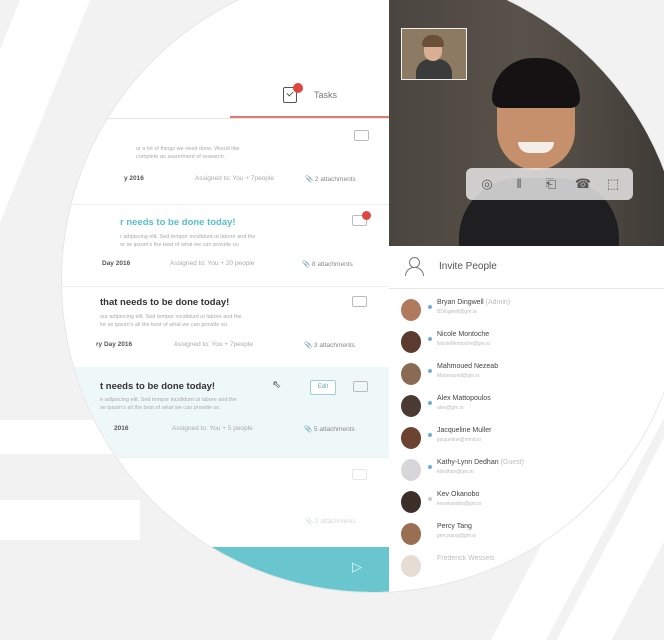 The width and height of the screenshot is (664, 640). Describe the element at coordinates (526, 471) in the screenshot. I see `contact-item: Kathy-Lynn Dedhan (Guest) kdedhan@gm.io` at that location.